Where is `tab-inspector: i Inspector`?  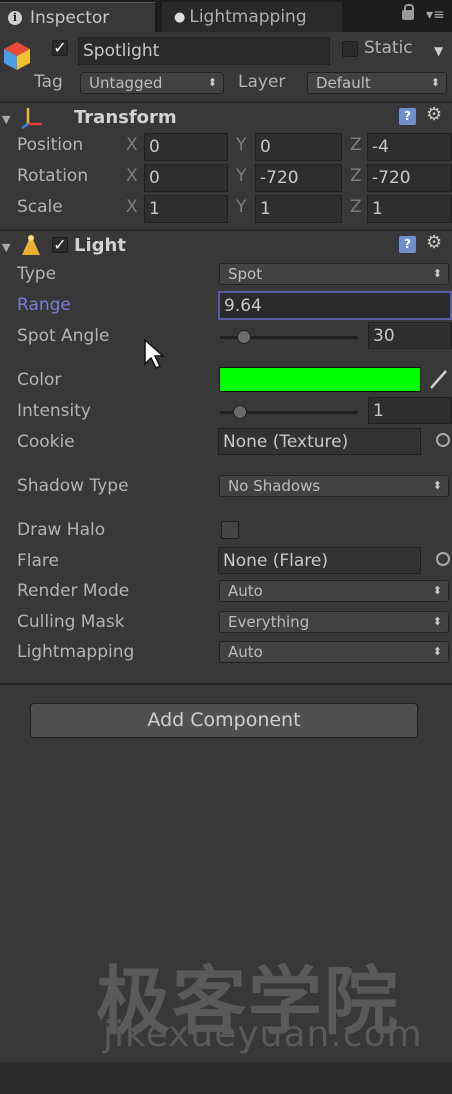 tab-inspector: i Inspector is located at coordinates (78, 17).